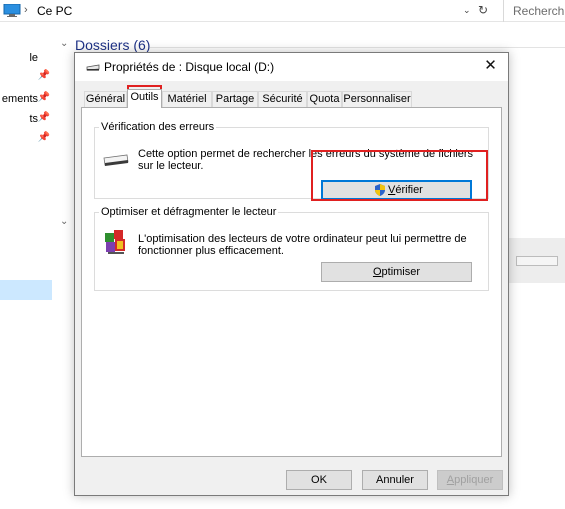 This screenshot has width=565, height=509. I want to click on search-placeholder: Recherch, so click(539, 11).